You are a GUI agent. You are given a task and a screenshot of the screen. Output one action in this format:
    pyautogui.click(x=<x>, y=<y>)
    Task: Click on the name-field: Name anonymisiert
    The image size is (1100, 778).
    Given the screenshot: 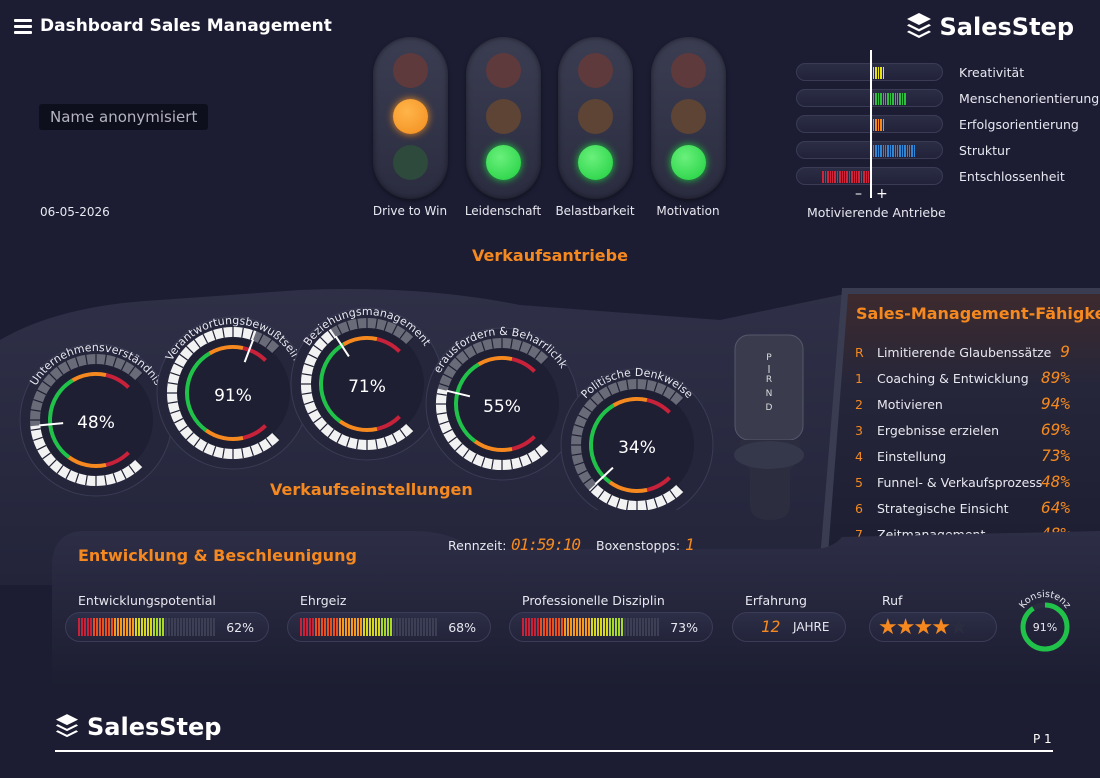 What is the action you would take?
    pyautogui.click(x=124, y=117)
    